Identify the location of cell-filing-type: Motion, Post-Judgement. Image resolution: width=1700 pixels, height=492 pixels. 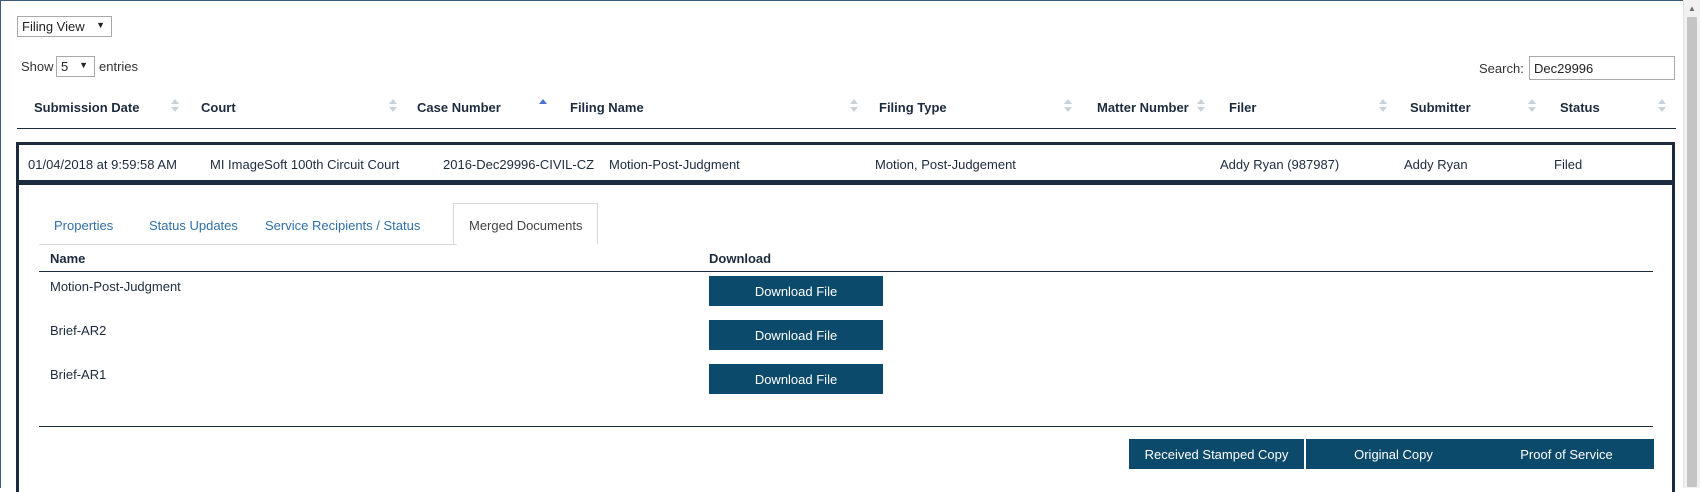
(945, 164).